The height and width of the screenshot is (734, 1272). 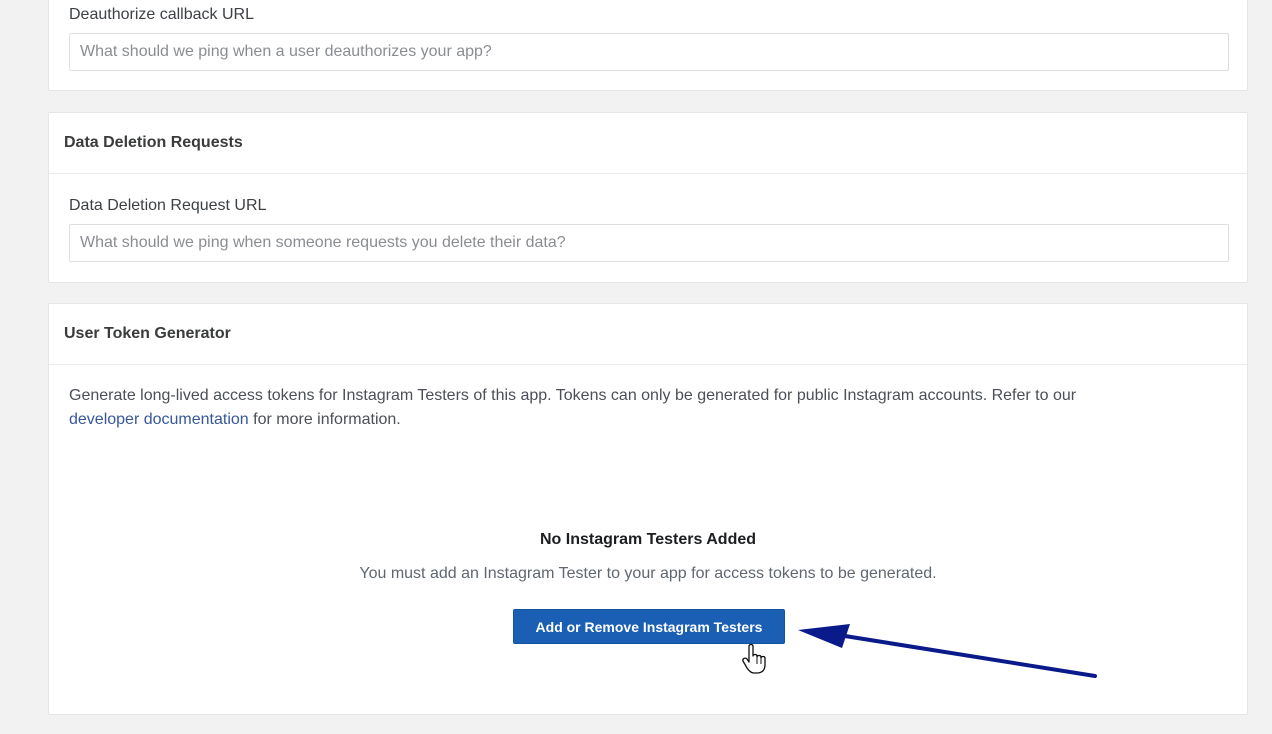 What do you see at coordinates (168, 205) in the screenshot?
I see `data-deletion-url-label: Data Deletion Request URL` at bounding box center [168, 205].